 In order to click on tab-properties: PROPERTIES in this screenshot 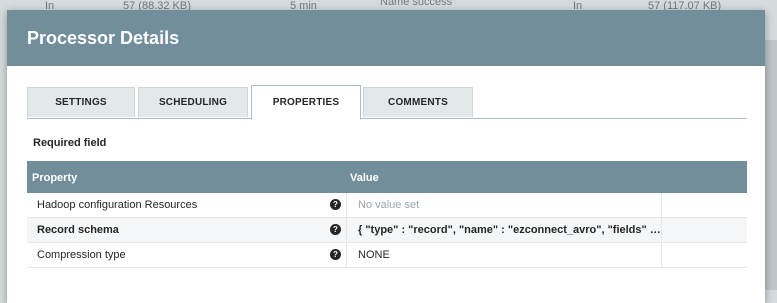, I will do `click(306, 102)`.